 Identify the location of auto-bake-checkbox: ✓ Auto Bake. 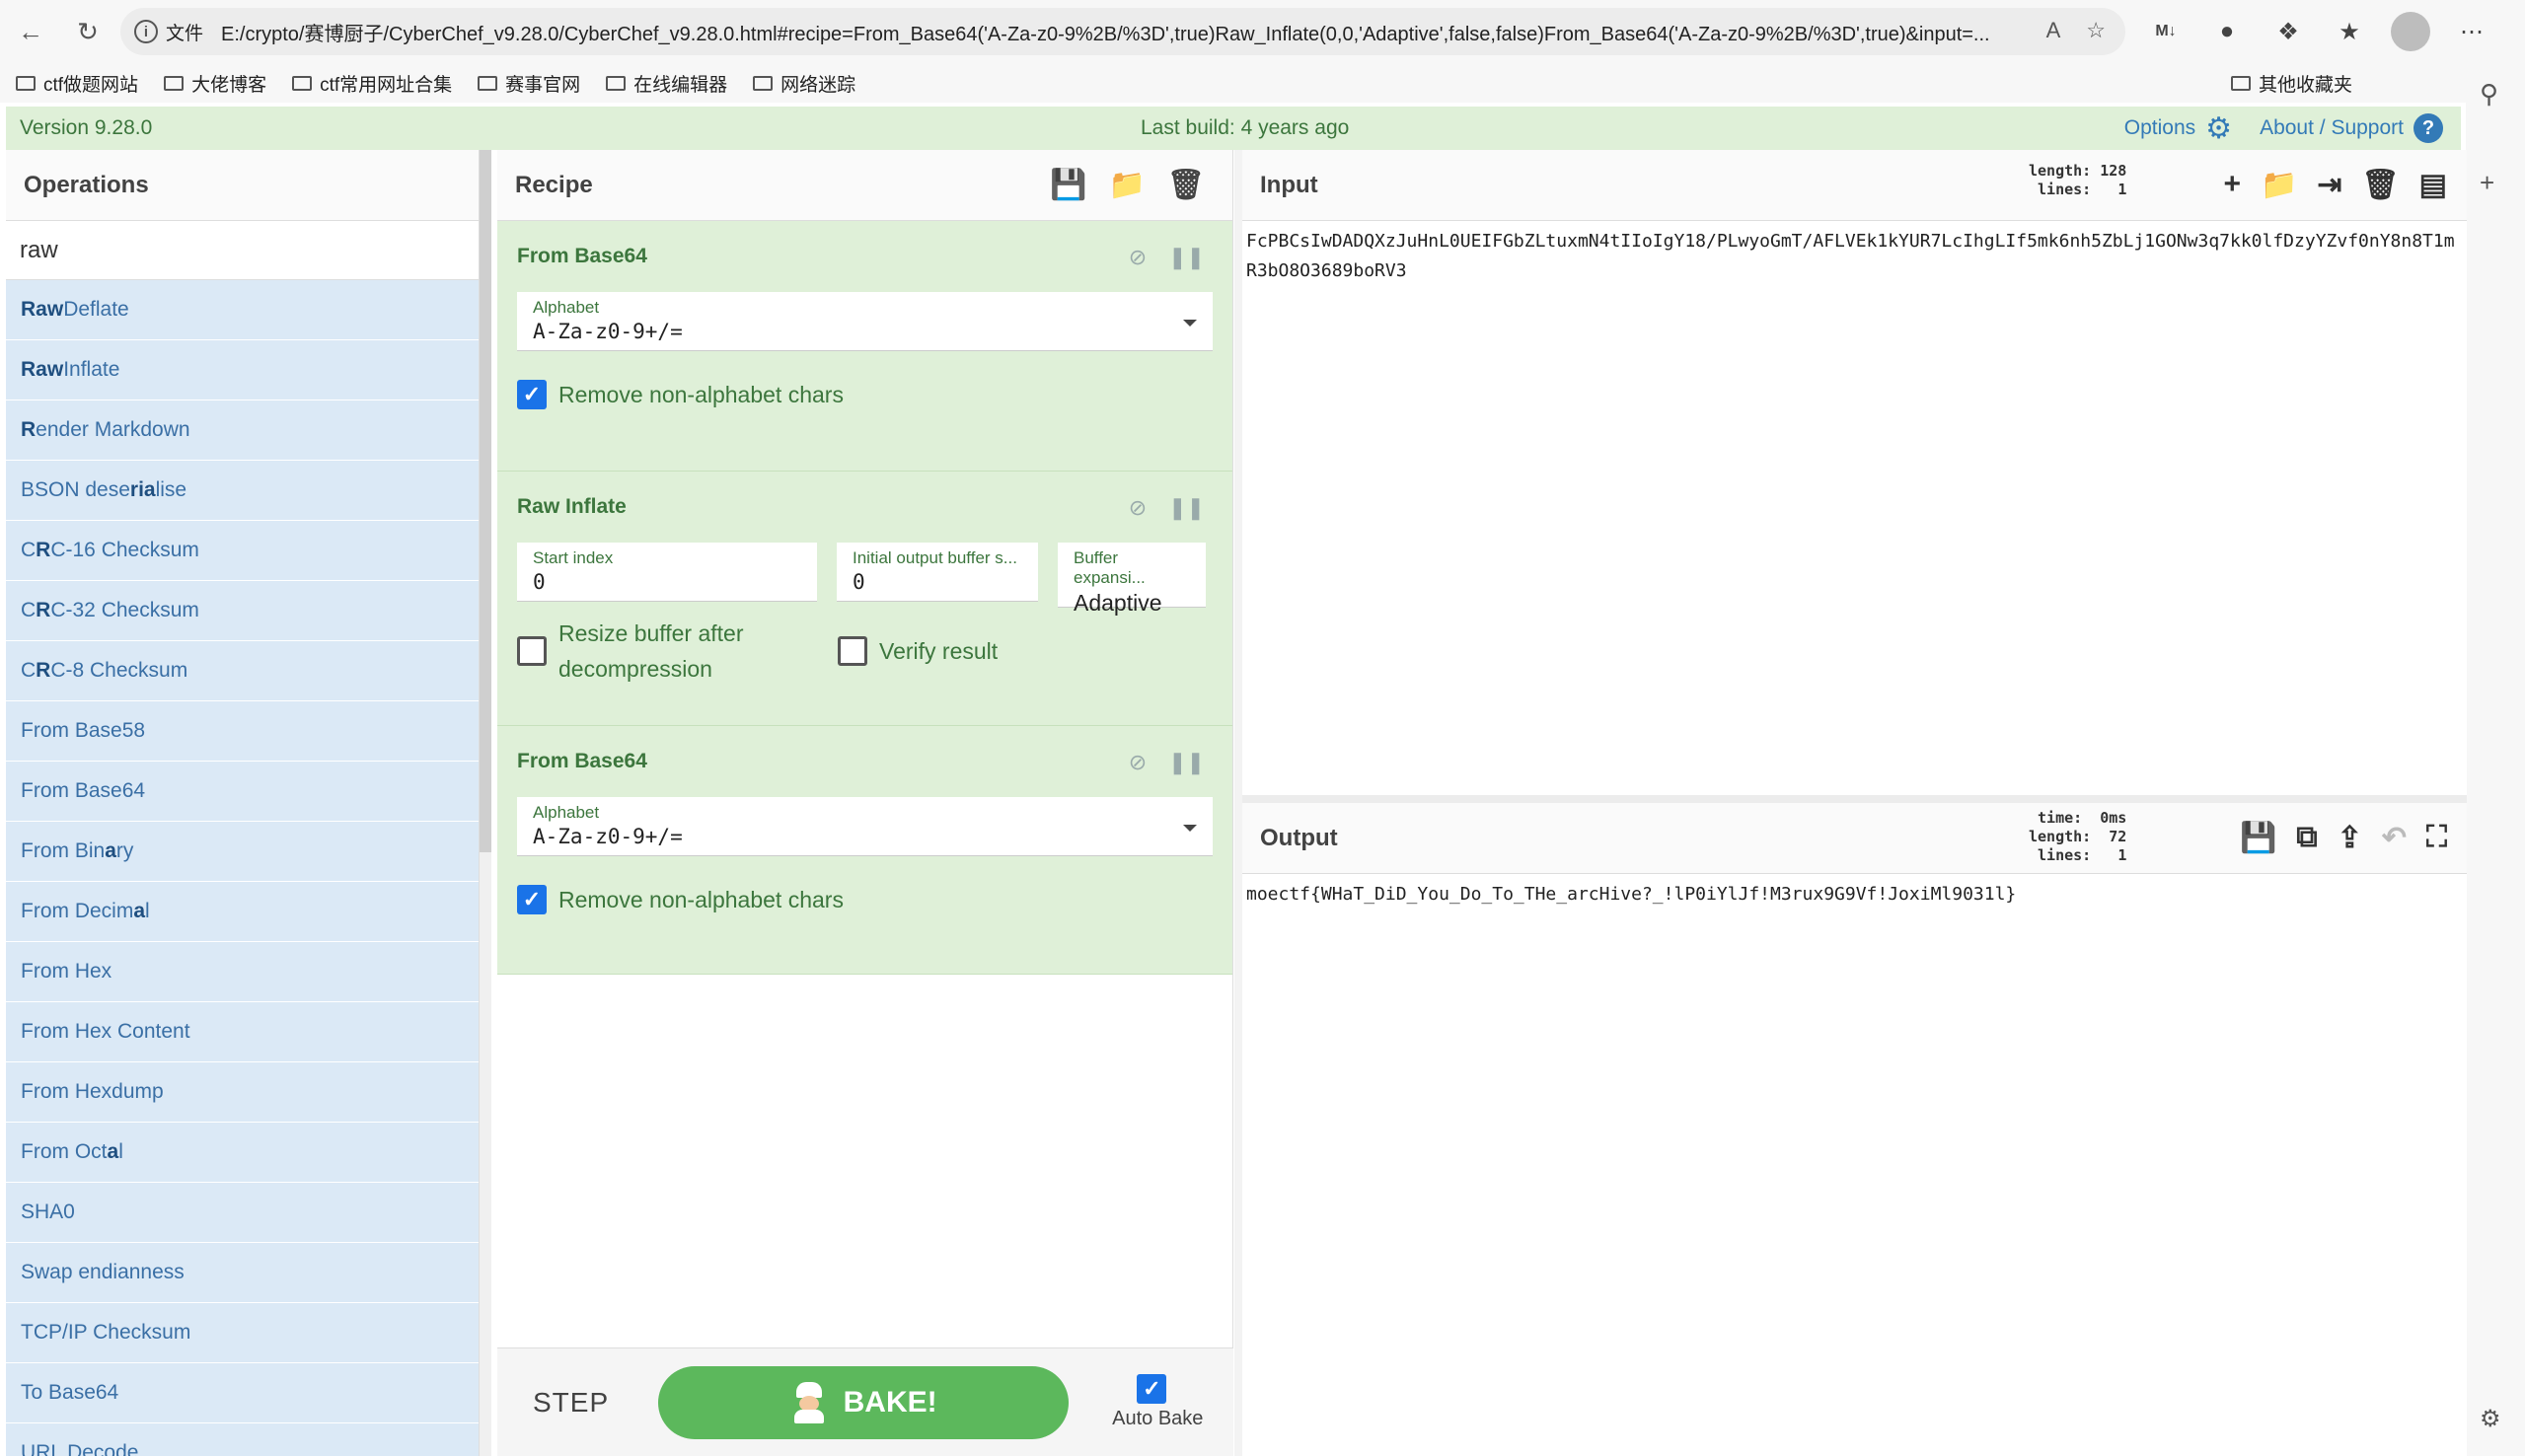
(1157, 1402).